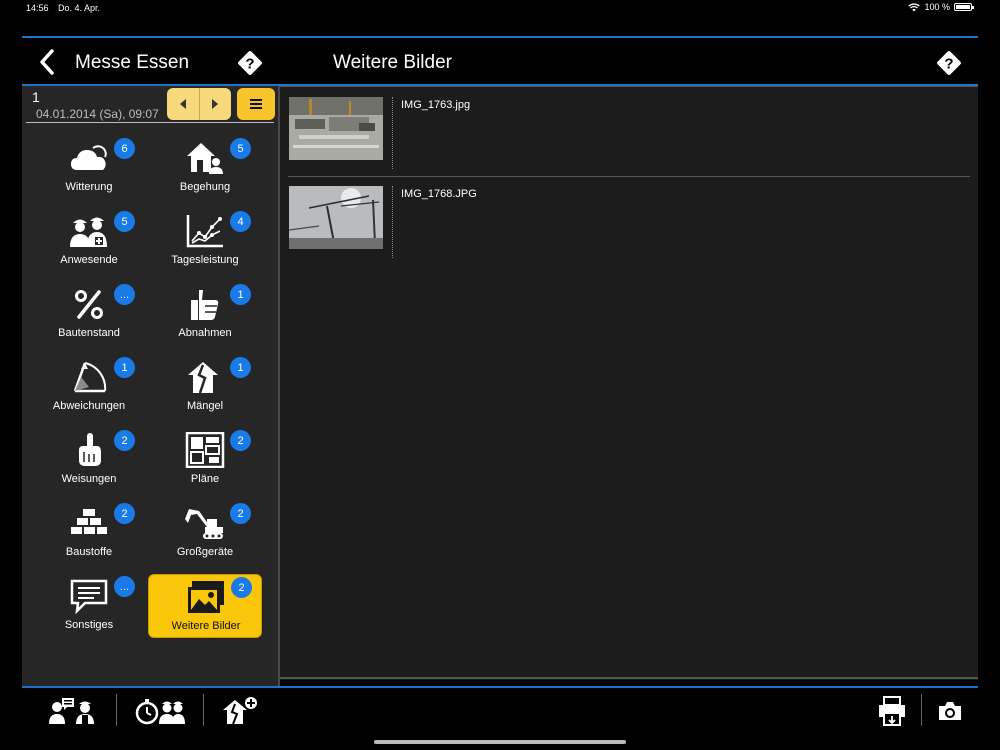  What do you see at coordinates (47, 62) in the screenshot?
I see `back-chevron-icon` at bounding box center [47, 62].